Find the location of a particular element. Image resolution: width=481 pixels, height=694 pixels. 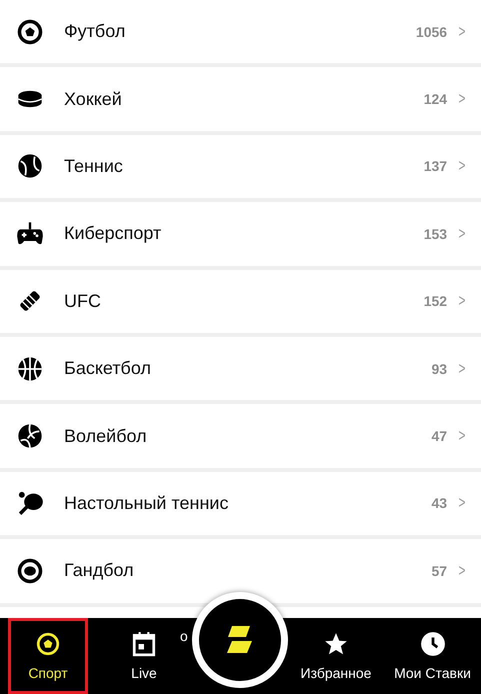

event-count: 47 is located at coordinates (439, 436).